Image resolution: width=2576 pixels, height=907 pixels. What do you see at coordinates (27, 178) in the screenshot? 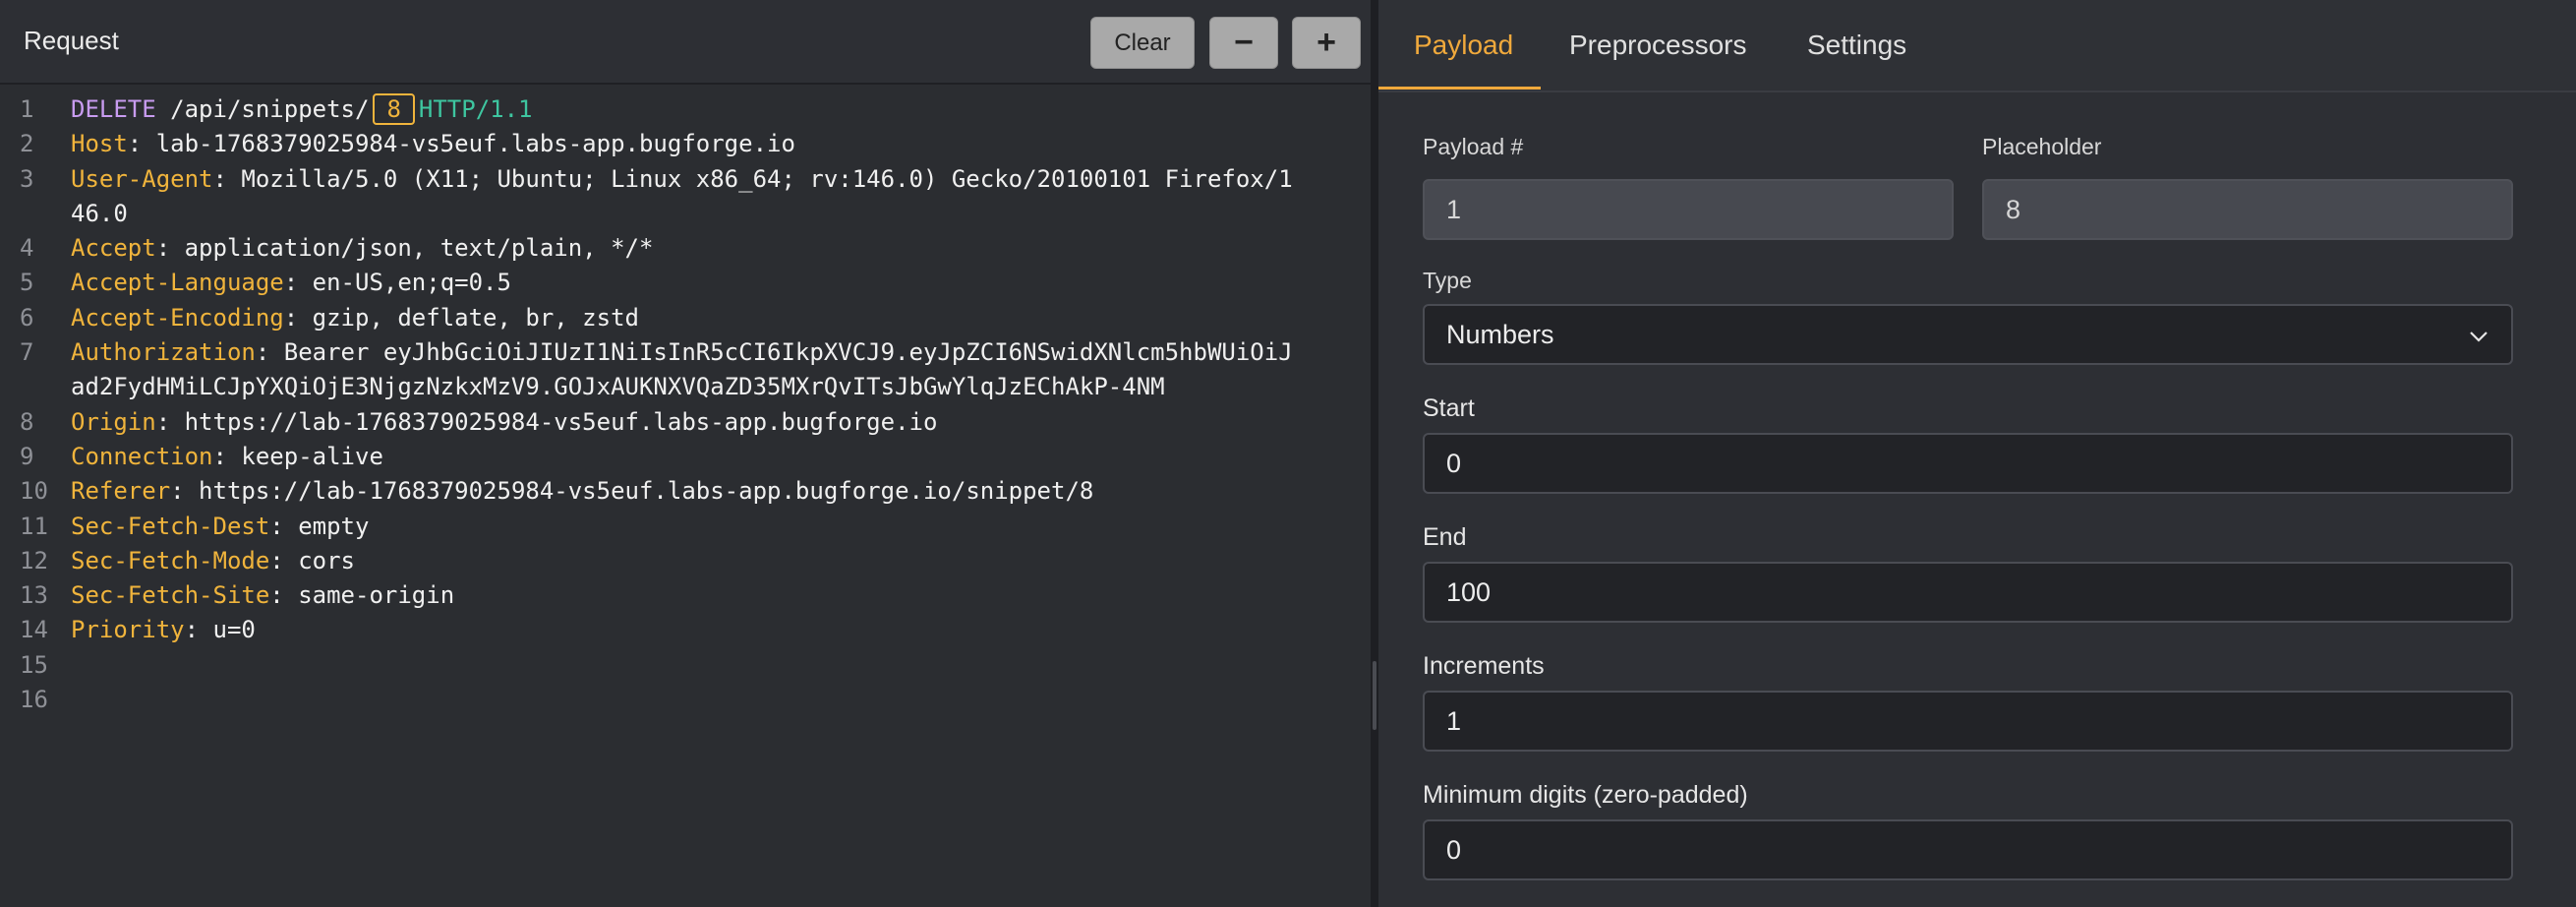
I see `line-number: 3` at bounding box center [27, 178].